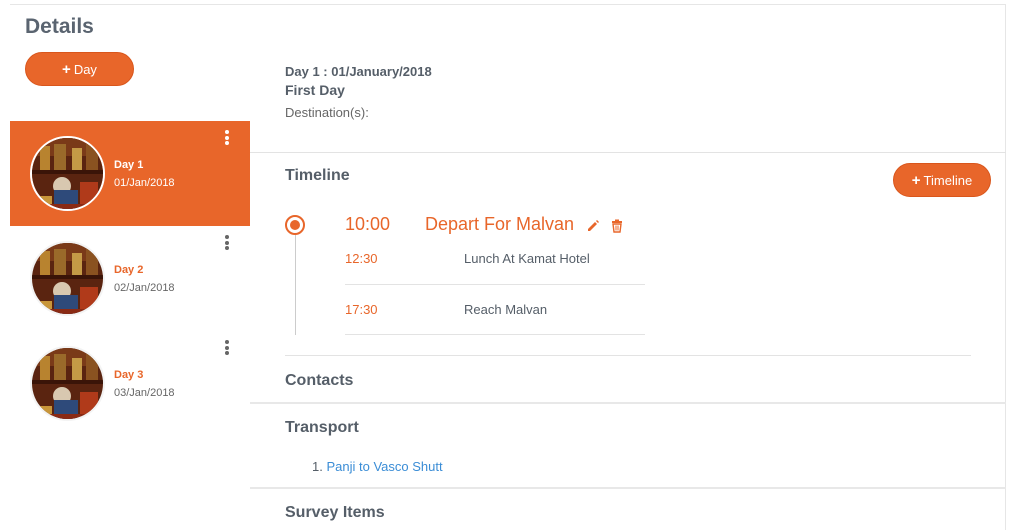 The image size is (1018, 530). I want to click on timeline-title: Timeline, so click(317, 175).